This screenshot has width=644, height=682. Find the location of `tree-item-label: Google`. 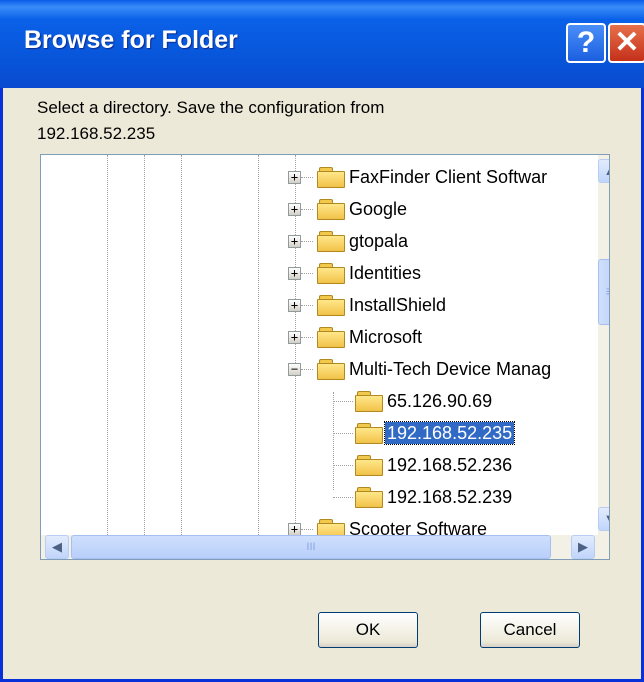

tree-item-label: Google is located at coordinates (378, 209).